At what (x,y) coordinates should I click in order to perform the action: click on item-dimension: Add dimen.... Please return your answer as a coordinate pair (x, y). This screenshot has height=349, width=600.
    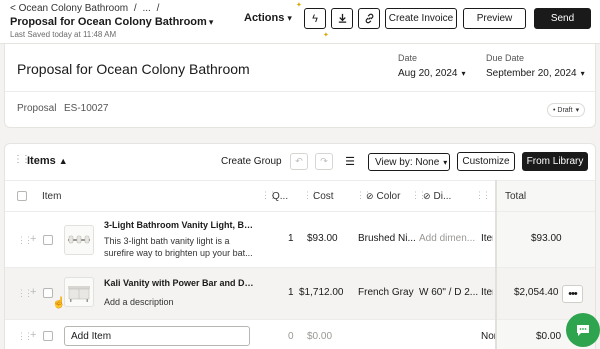
    Looking at the image, I should click on (447, 238).